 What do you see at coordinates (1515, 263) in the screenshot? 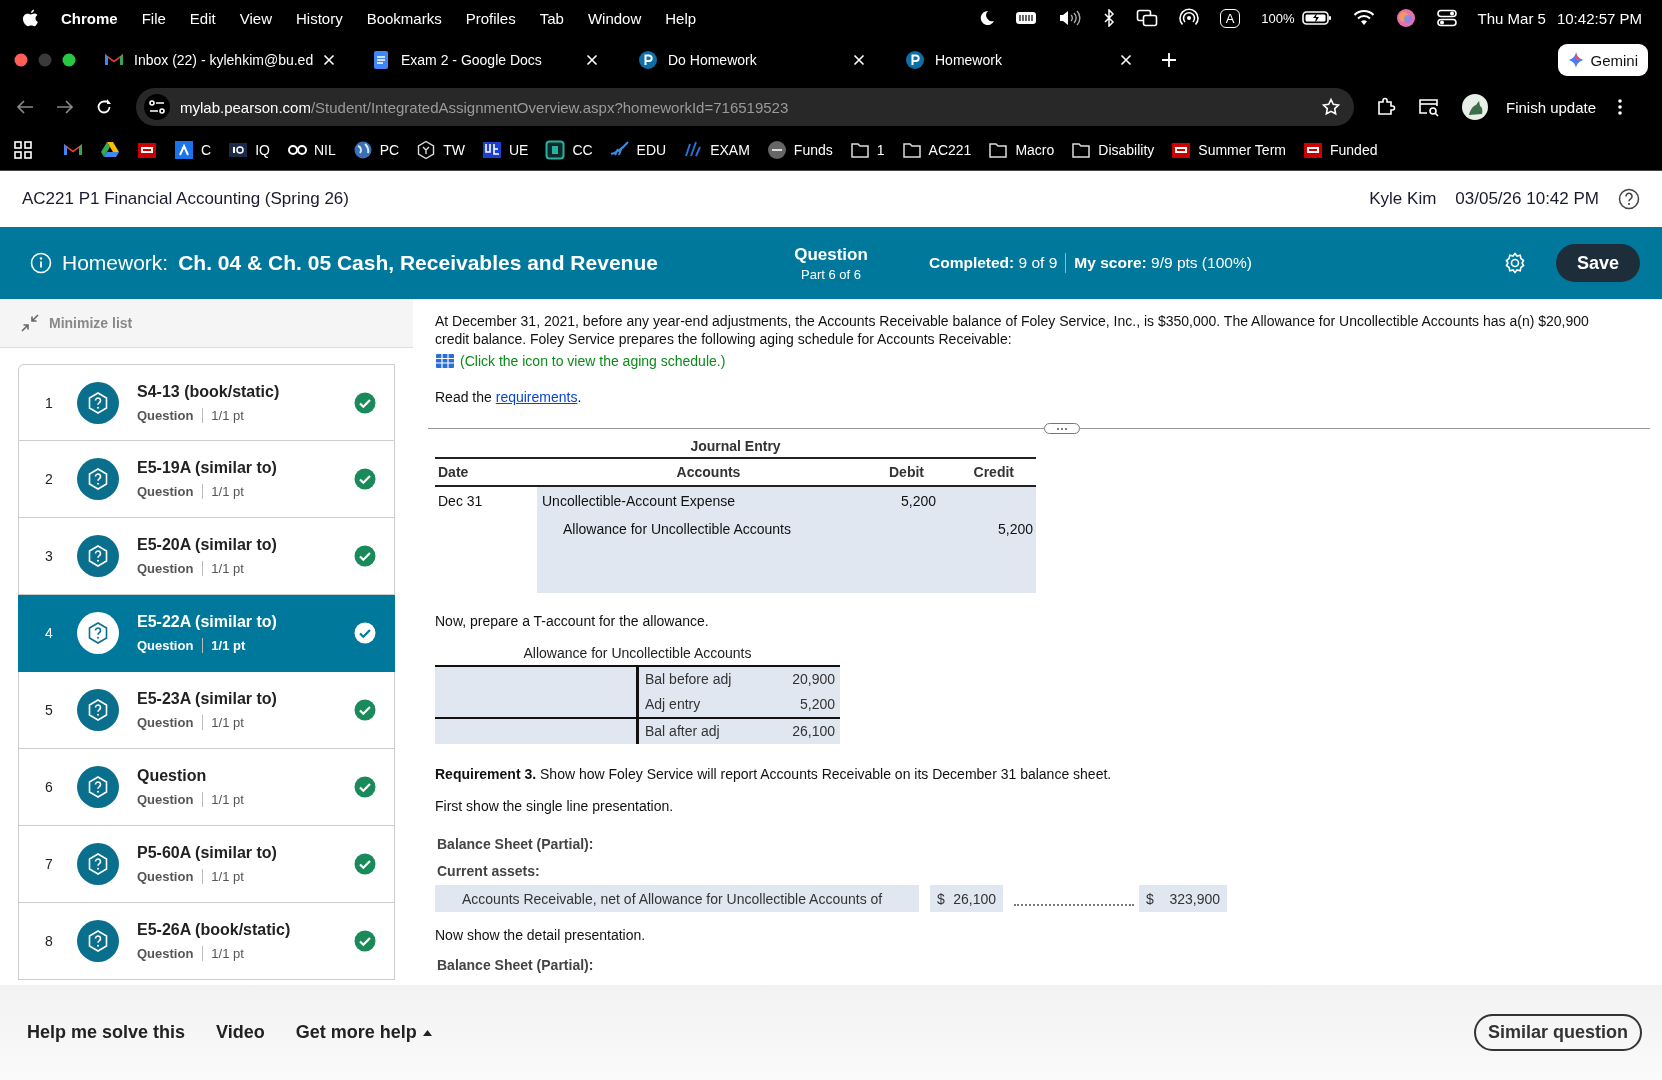
I see `settings-icon` at bounding box center [1515, 263].